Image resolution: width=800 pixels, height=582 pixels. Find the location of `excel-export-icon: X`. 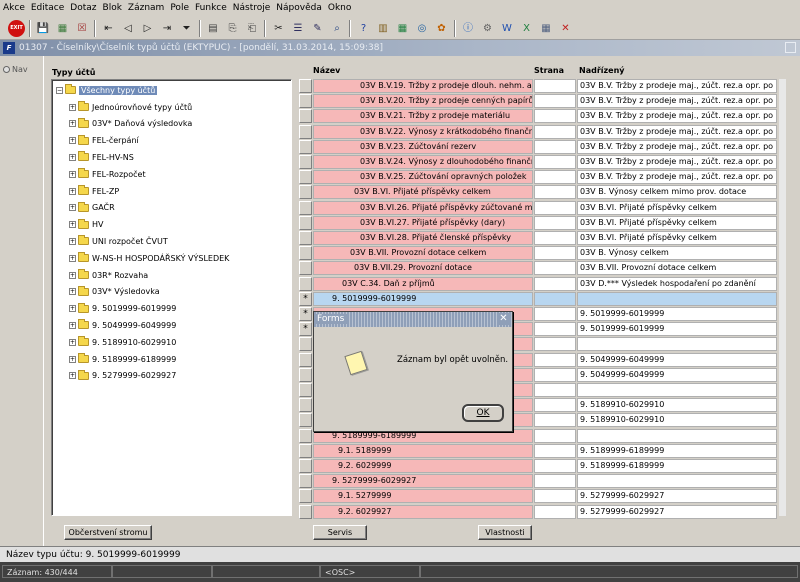

excel-export-icon: X is located at coordinates (526, 28).